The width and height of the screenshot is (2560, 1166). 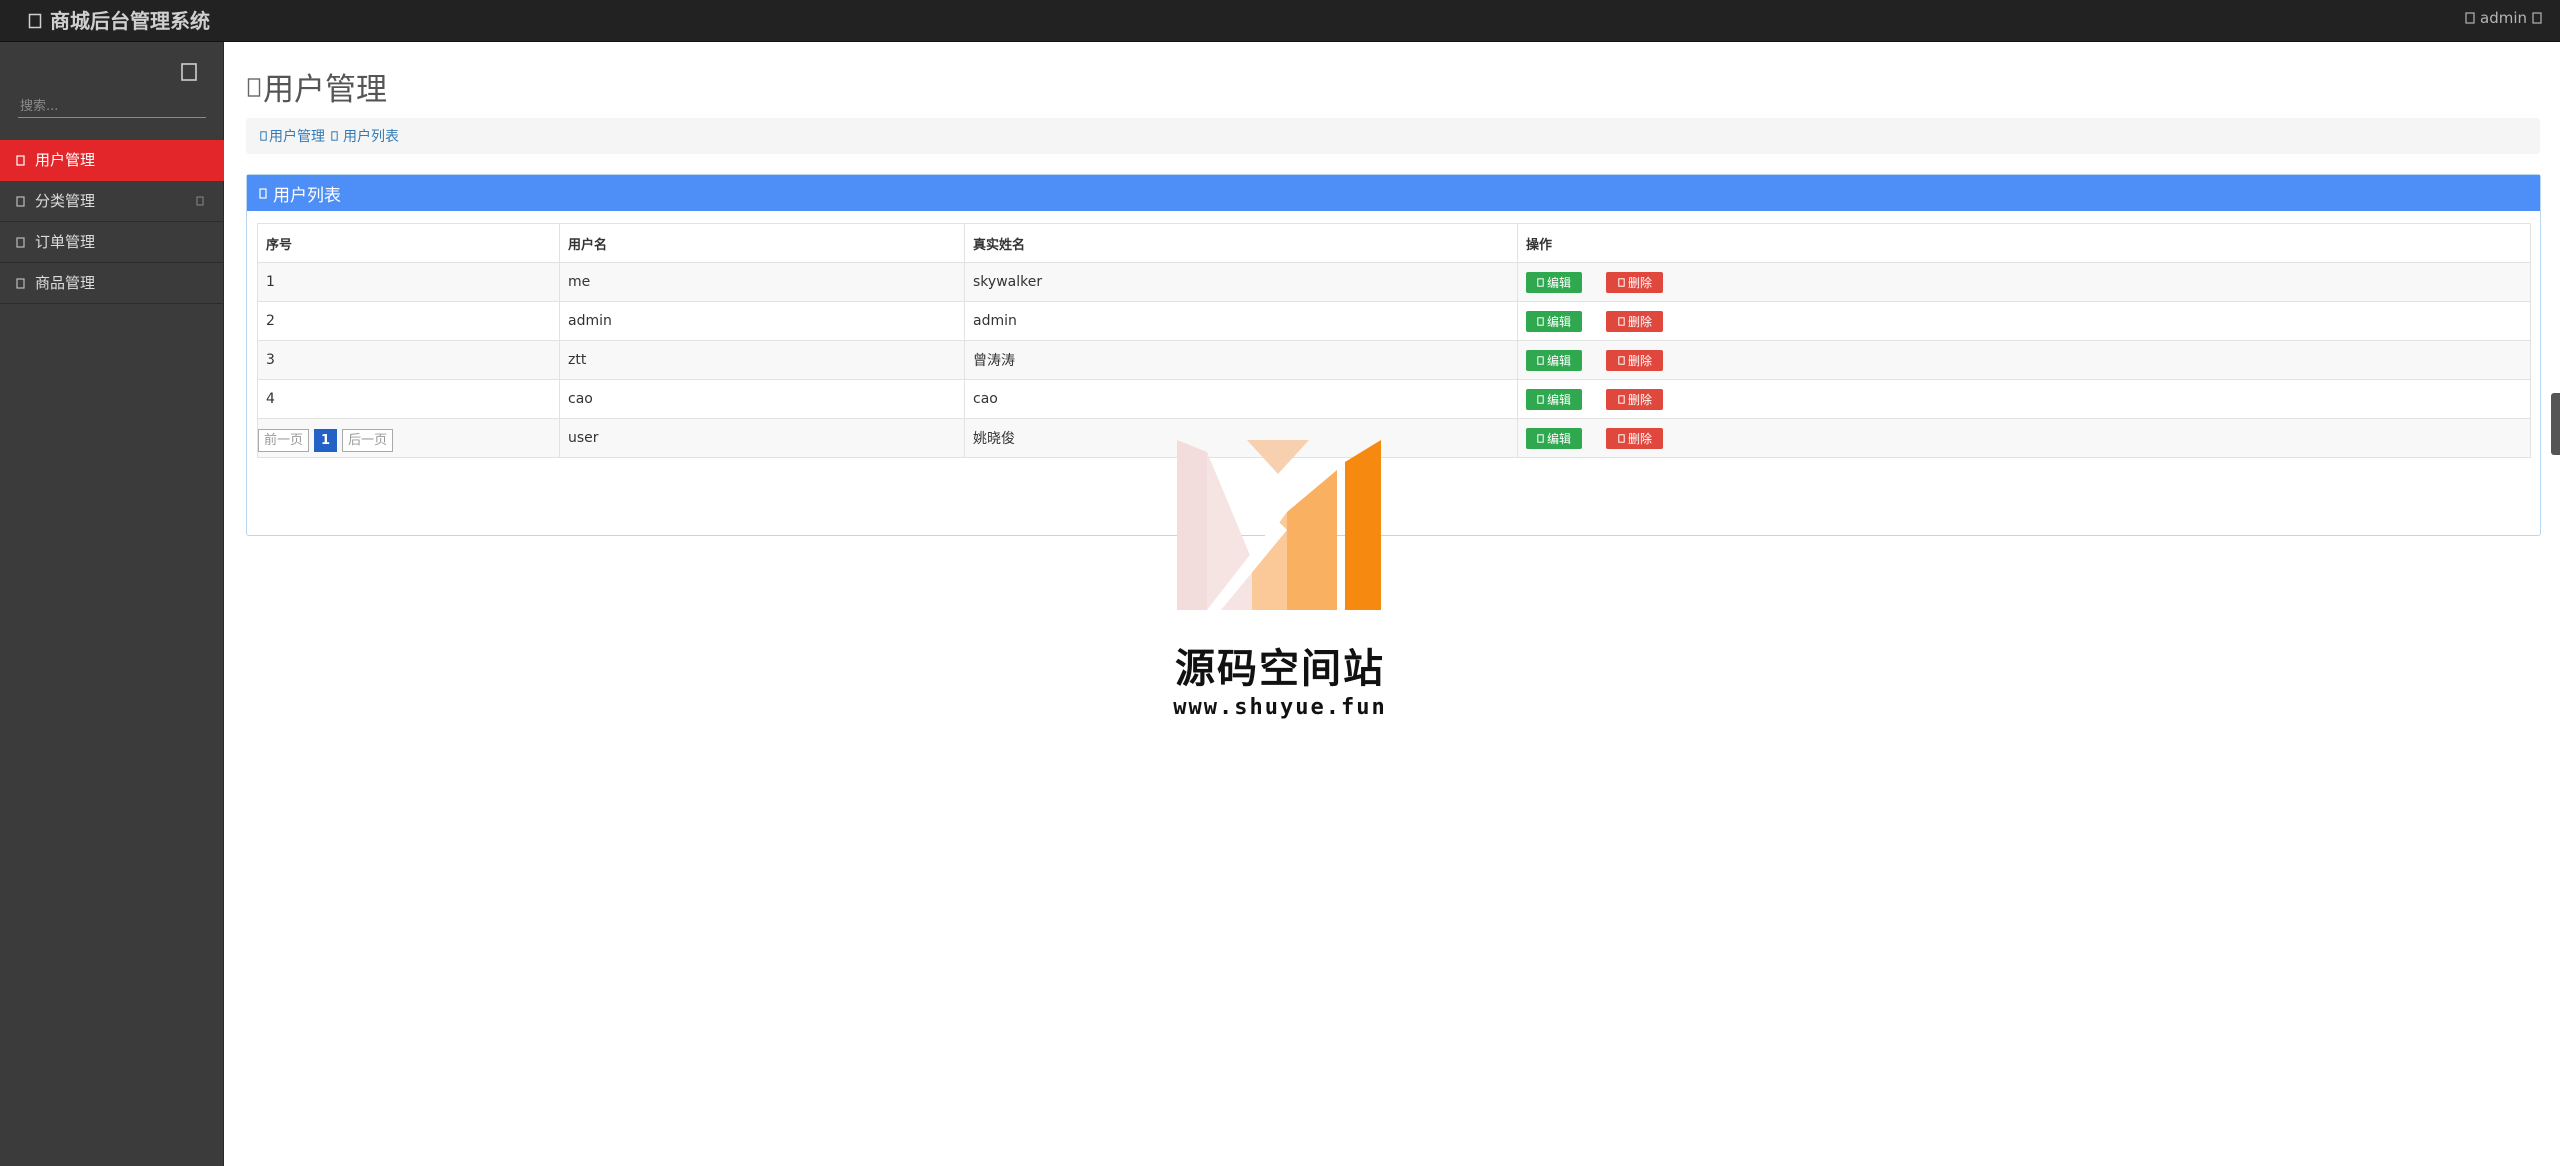 What do you see at coordinates (2470, 18) in the screenshot?
I see `user-icon` at bounding box center [2470, 18].